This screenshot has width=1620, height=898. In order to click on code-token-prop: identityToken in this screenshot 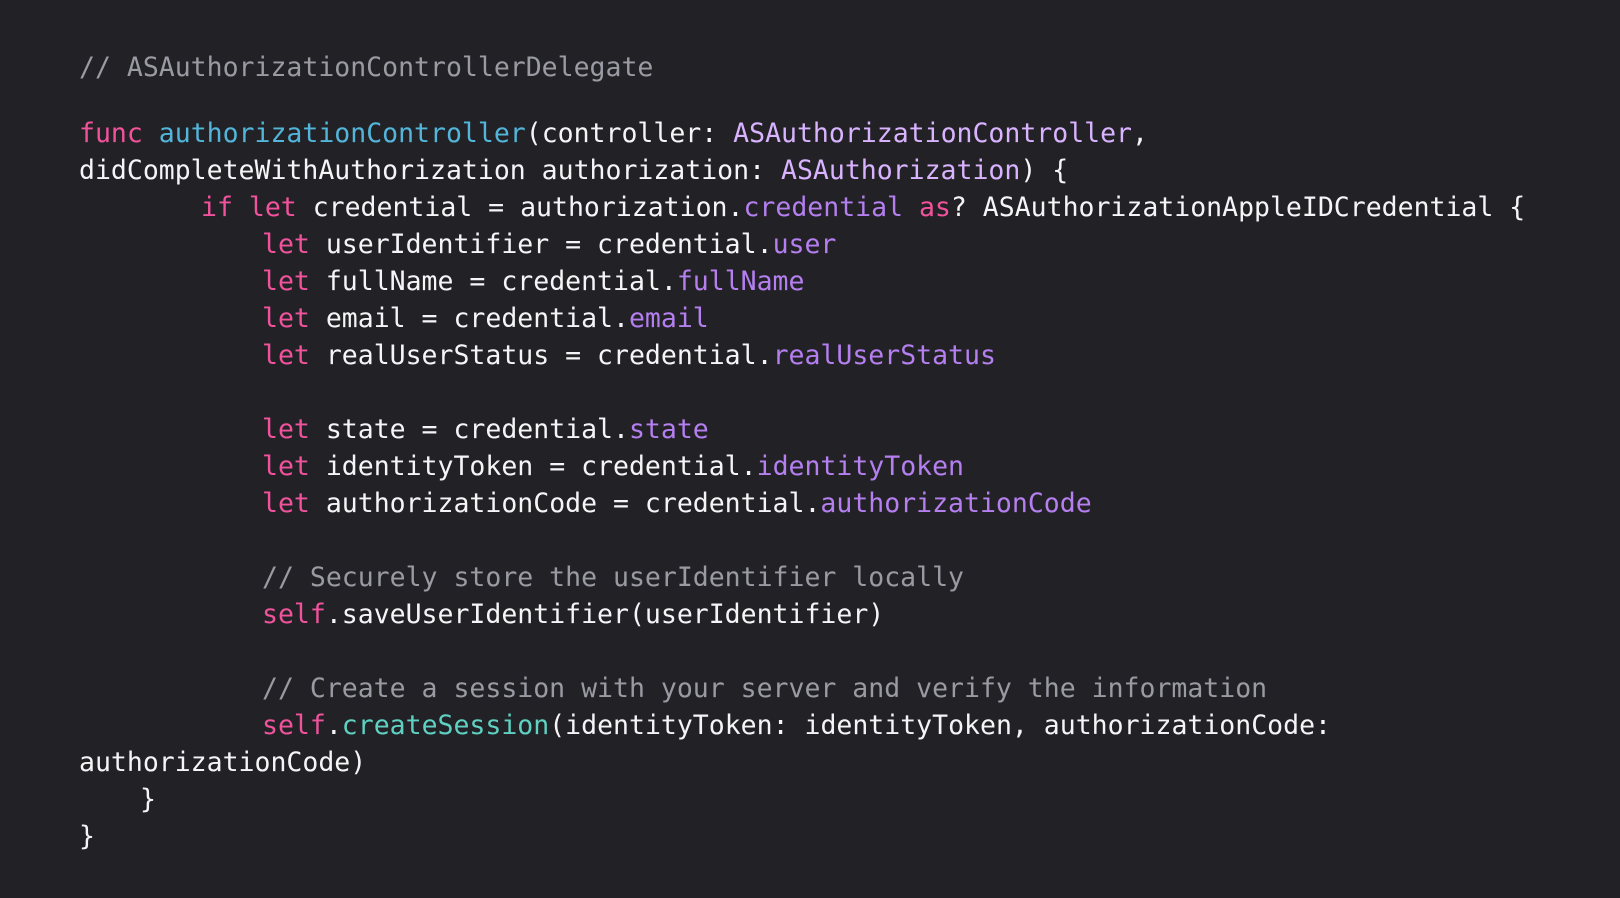, I will do `click(860, 466)`.